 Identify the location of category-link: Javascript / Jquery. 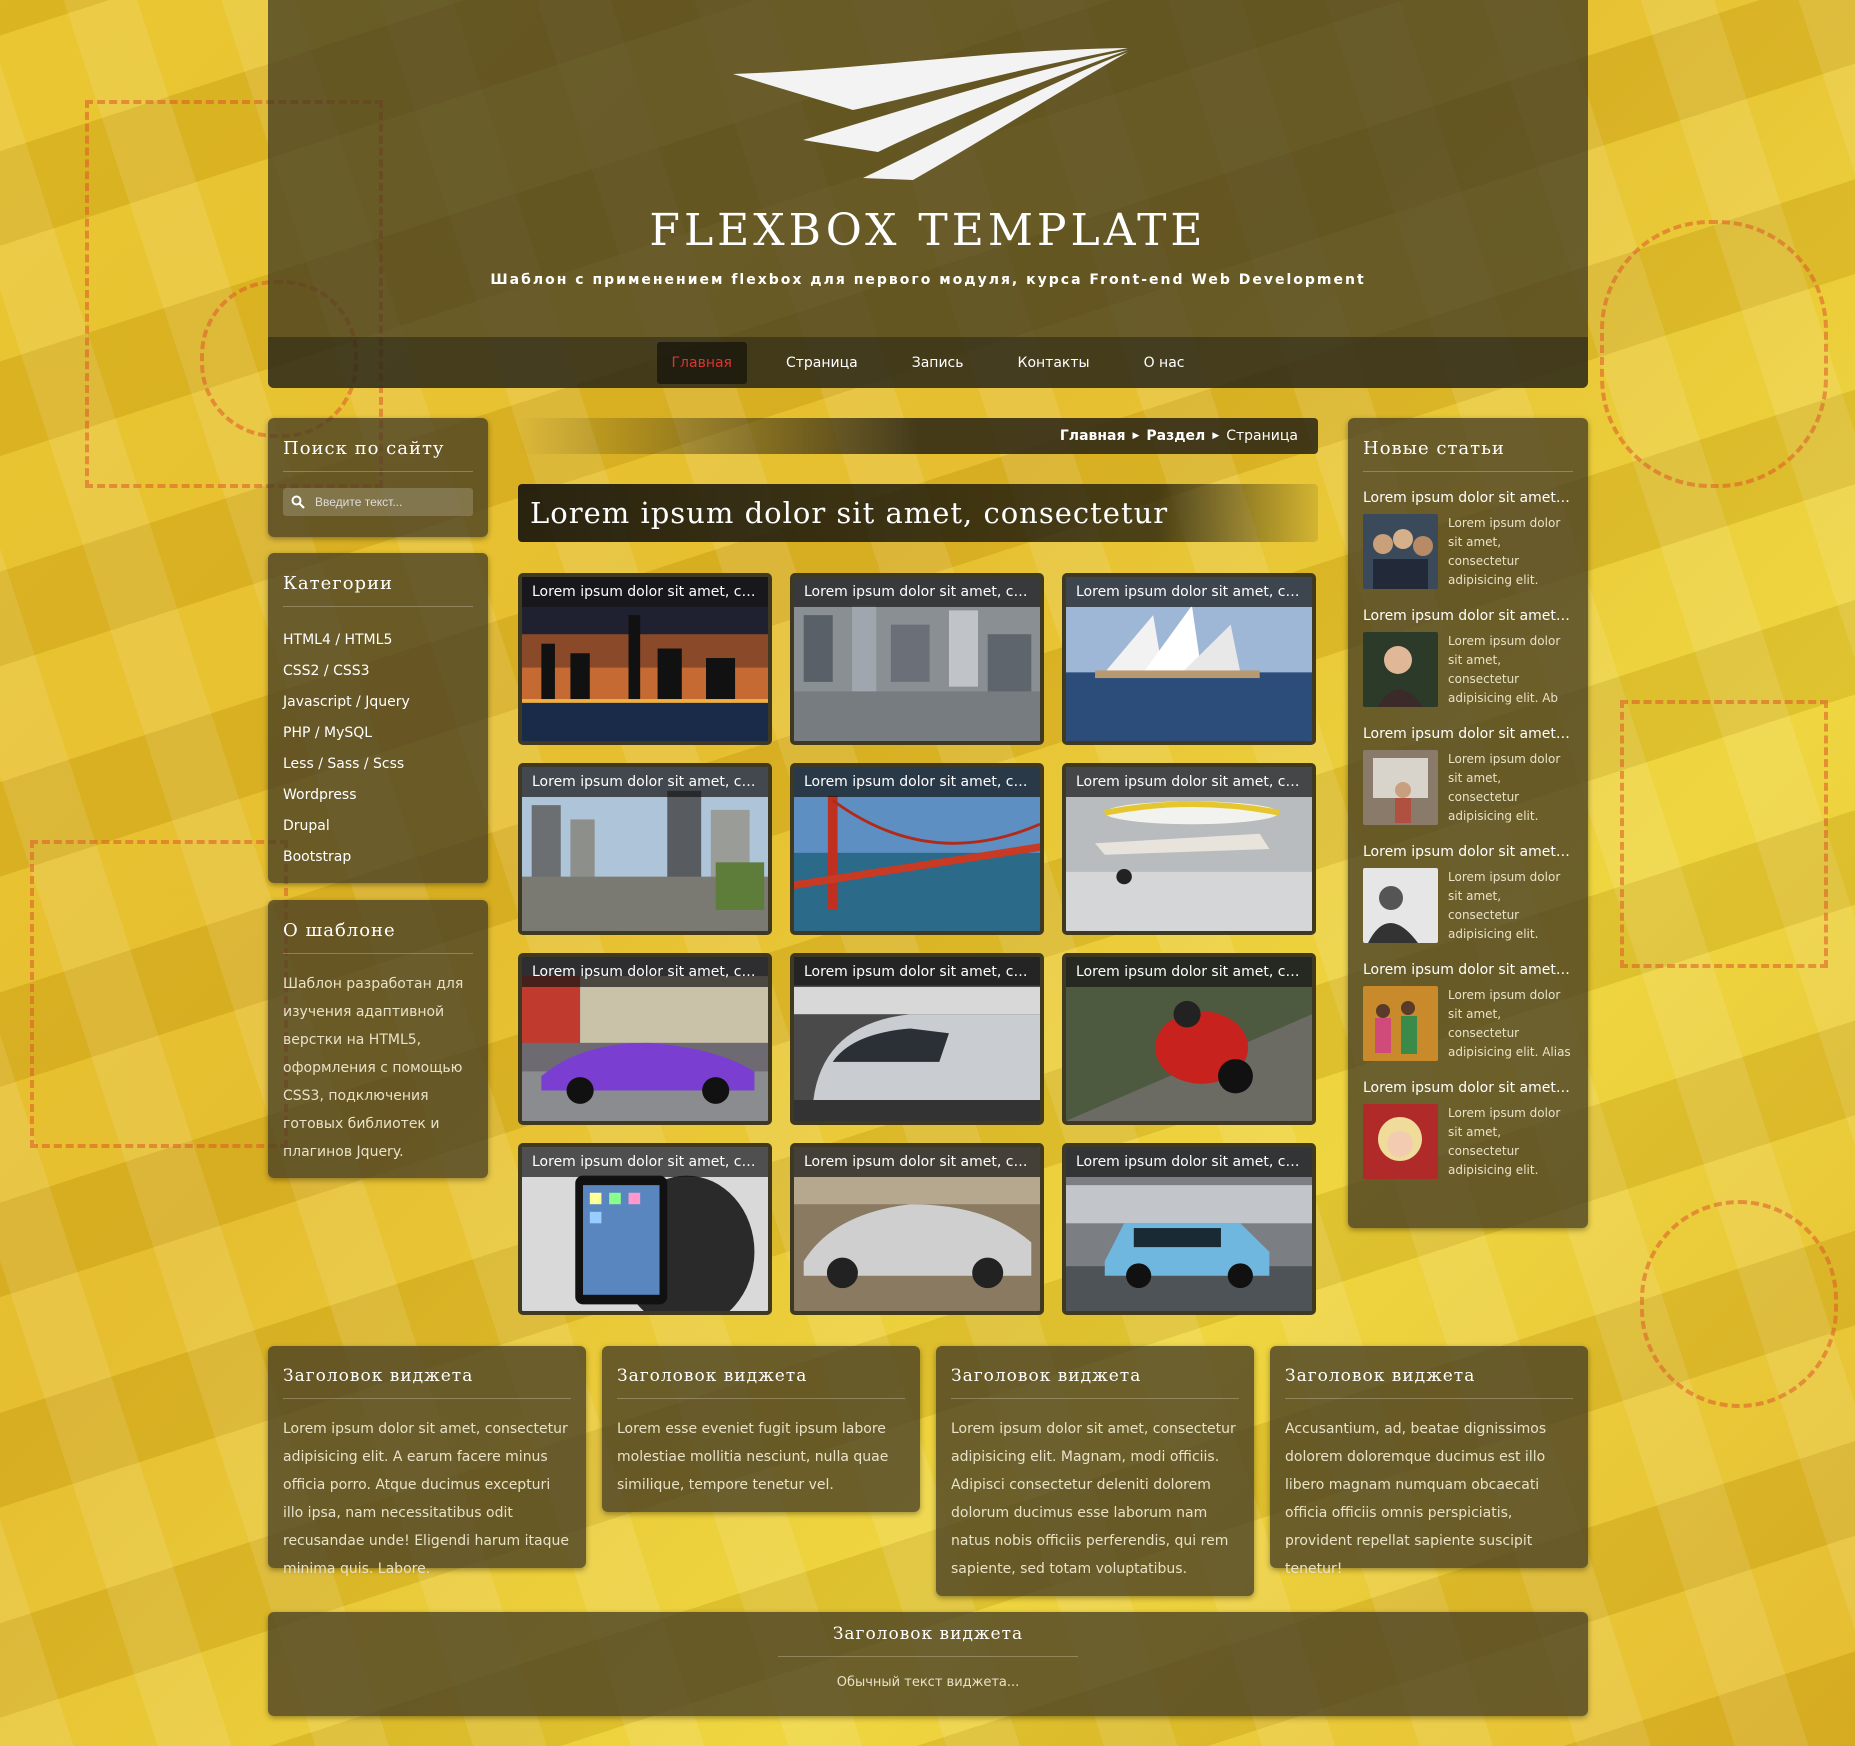
(378, 702).